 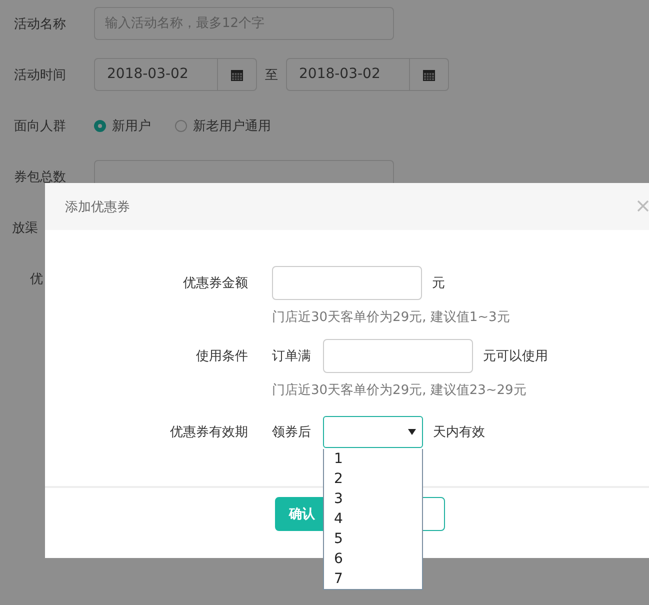 What do you see at coordinates (40, 126) in the screenshot?
I see `field-label: 面向人群` at bounding box center [40, 126].